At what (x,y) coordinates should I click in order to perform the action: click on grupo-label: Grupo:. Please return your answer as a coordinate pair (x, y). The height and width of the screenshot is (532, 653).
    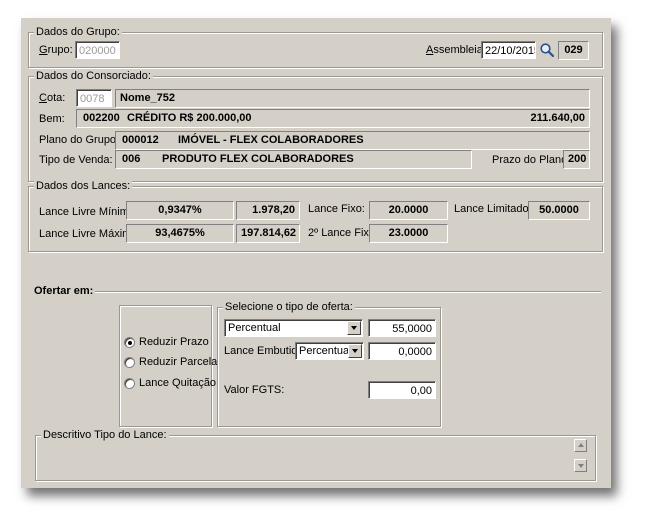
    Looking at the image, I should click on (56, 50).